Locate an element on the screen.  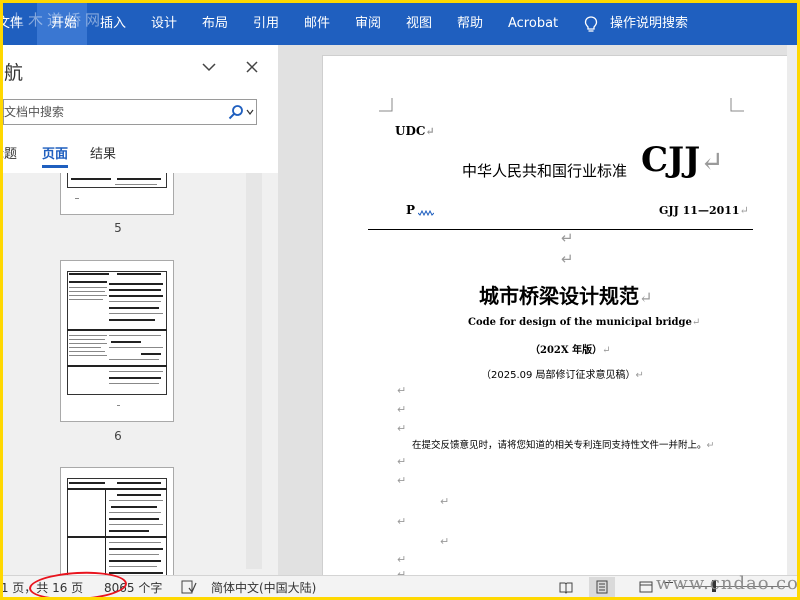
draft-note: （2025.09 局部修订征求意见稿）↵ is located at coordinates (562, 375).